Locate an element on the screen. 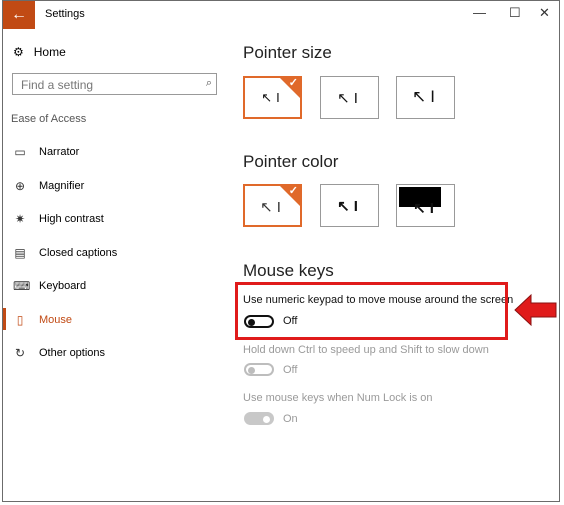  ctrl-shift-state: Off is located at coordinates (290, 370).